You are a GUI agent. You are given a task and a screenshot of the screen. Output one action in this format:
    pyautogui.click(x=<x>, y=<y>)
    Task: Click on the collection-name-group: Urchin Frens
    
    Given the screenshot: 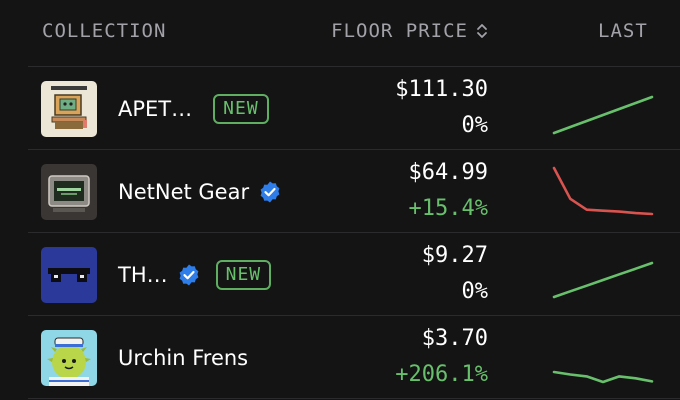 What is the action you would take?
    pyautogui.click(x=183, y=358)
    